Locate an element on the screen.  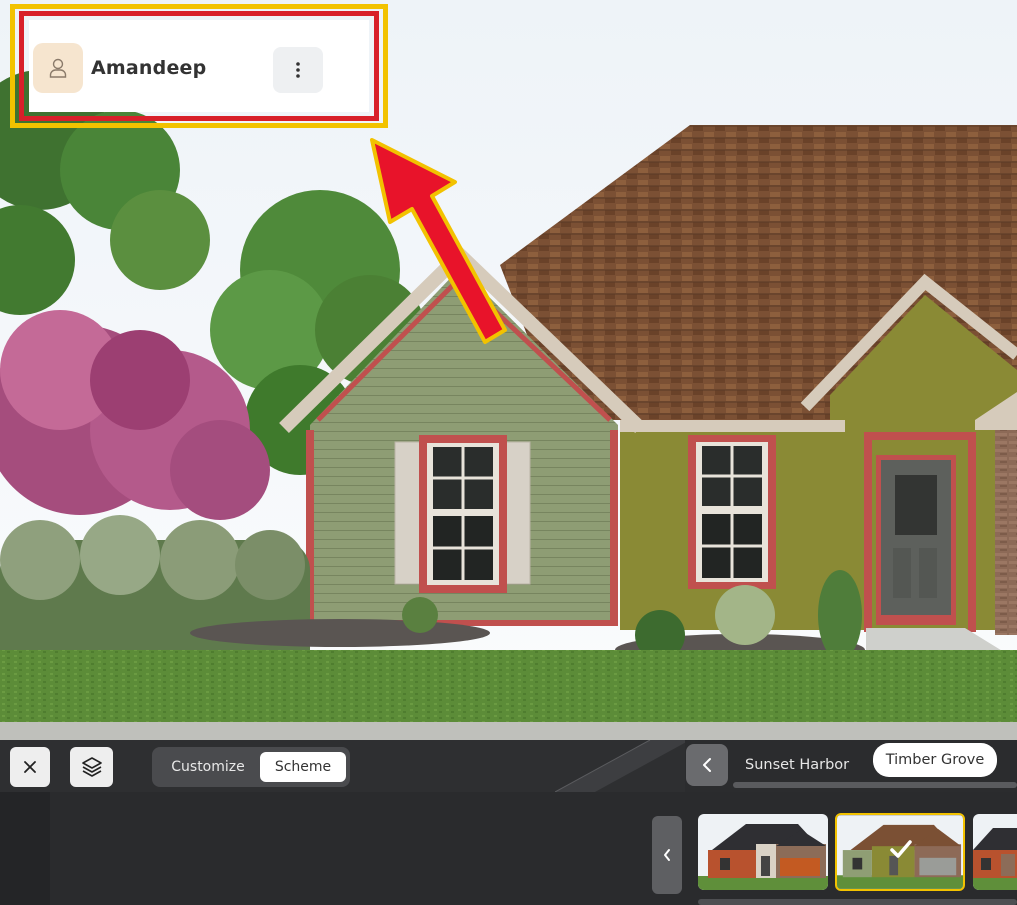
user-menu-button is located at coordinates (298, 70).